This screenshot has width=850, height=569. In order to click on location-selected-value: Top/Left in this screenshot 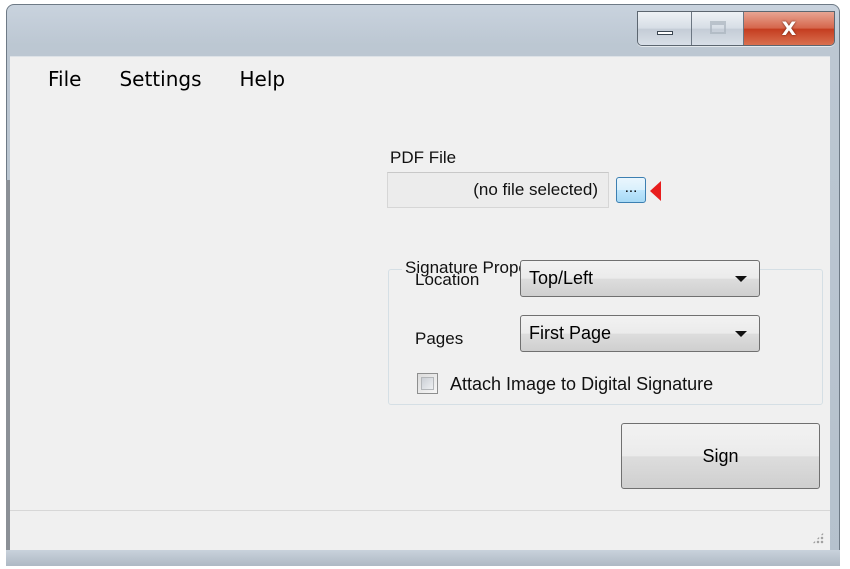, I will do `click(561, 278)`.